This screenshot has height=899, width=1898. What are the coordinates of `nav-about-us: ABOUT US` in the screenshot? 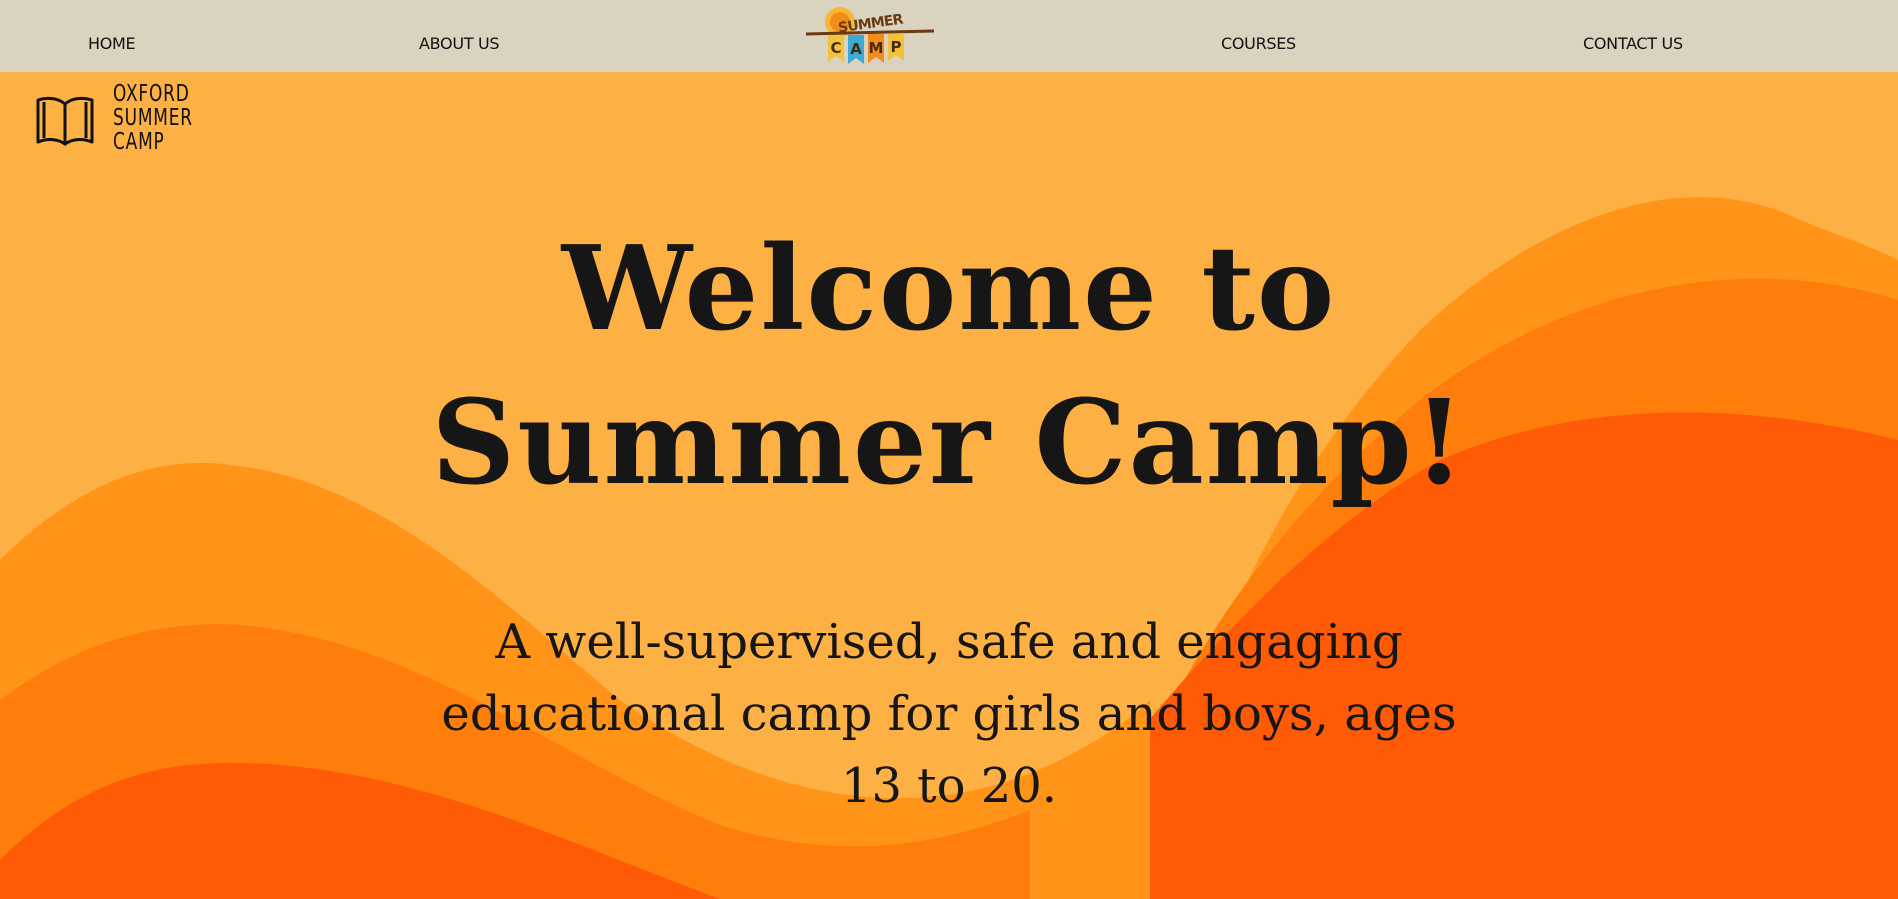 It's located at (459, 36).